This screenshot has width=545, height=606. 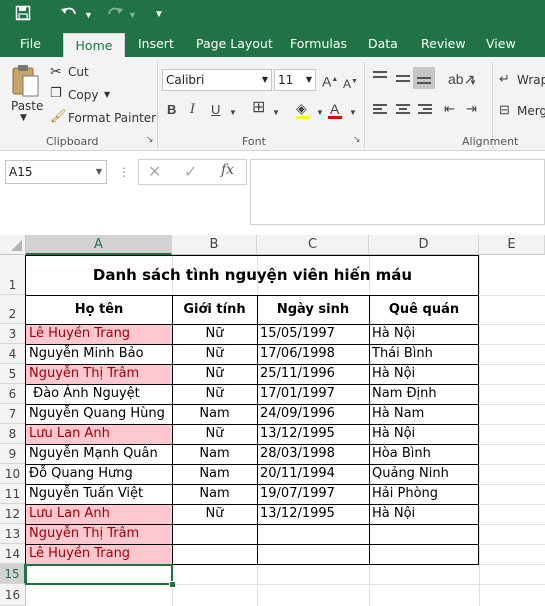 I want to click on merge-center-icon: ⊟, so click(x=504, y=110).